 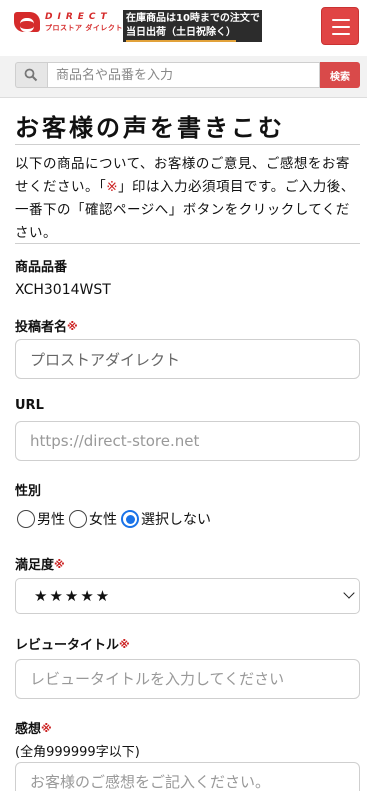 What do you see at coordinates (341, 20) in the screenshot?
I see `hamburger-icon` at bounding box center [341, 20].